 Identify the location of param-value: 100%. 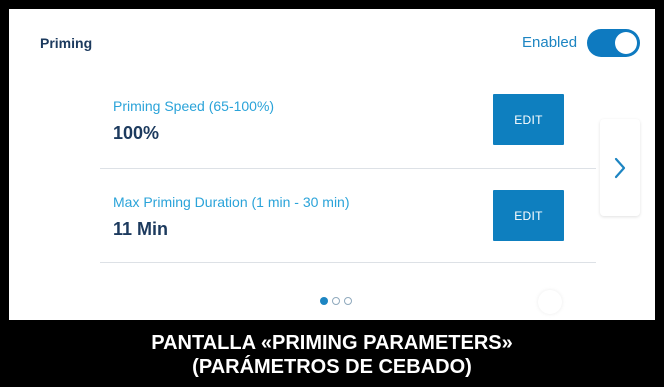
(136, 133).